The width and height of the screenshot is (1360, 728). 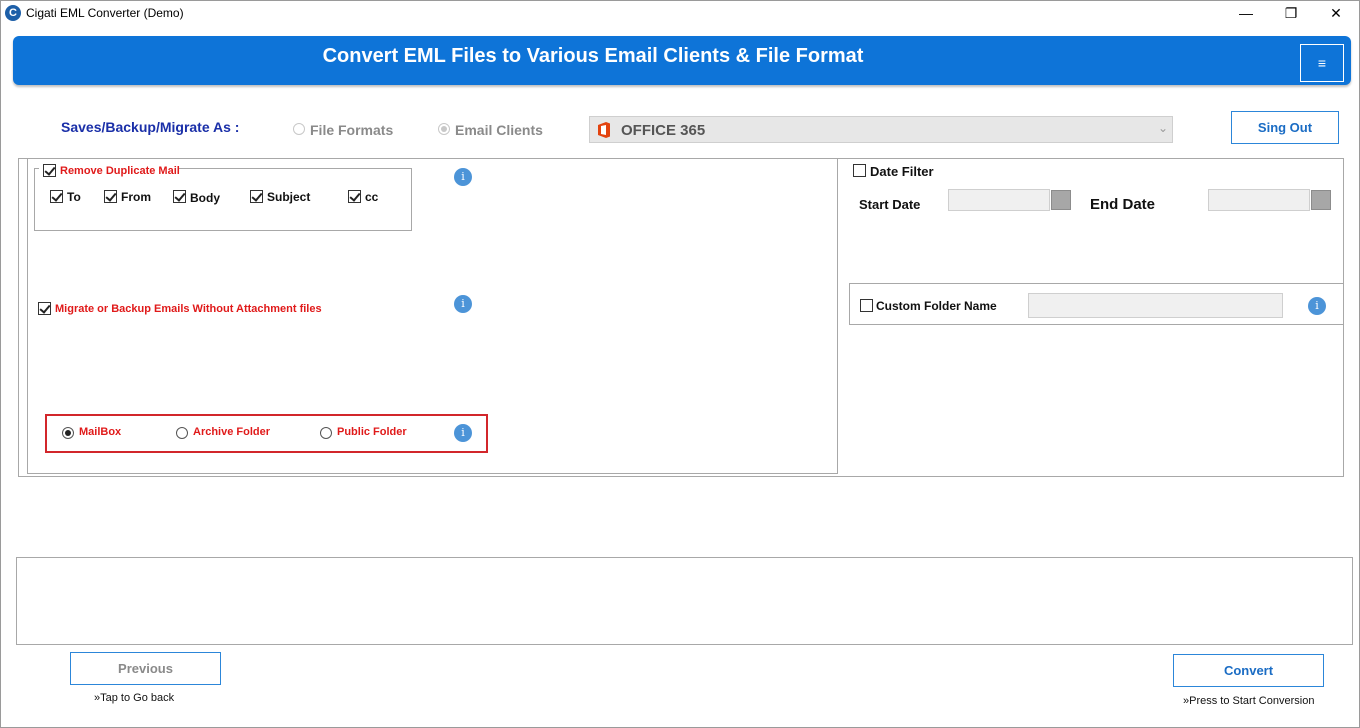 I want to click on start-date-picker-button, so click(x=1061, y=200).